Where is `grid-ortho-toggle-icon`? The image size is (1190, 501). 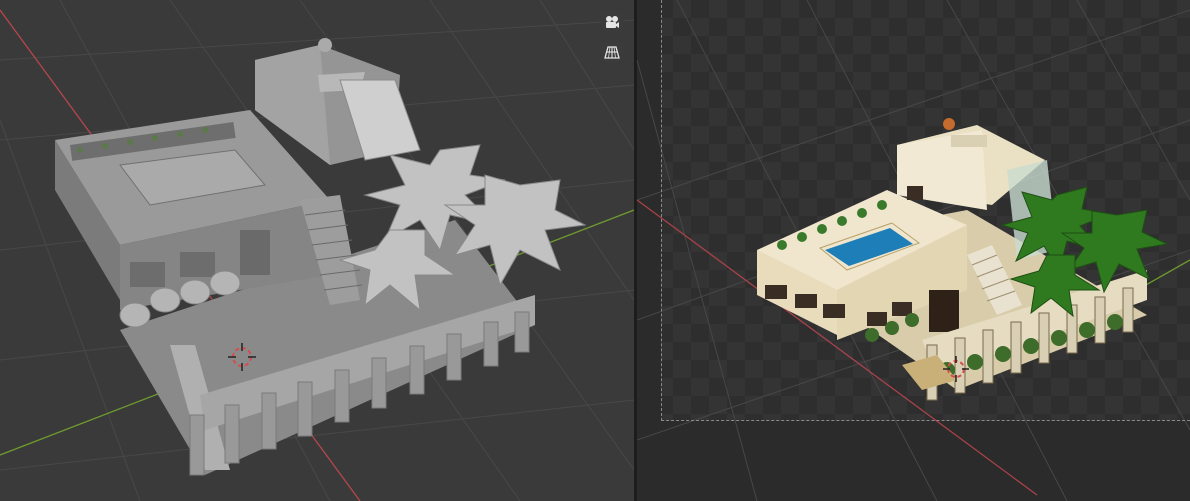
grid-ortho-toggle-icon is located at coordinates (612, 52).